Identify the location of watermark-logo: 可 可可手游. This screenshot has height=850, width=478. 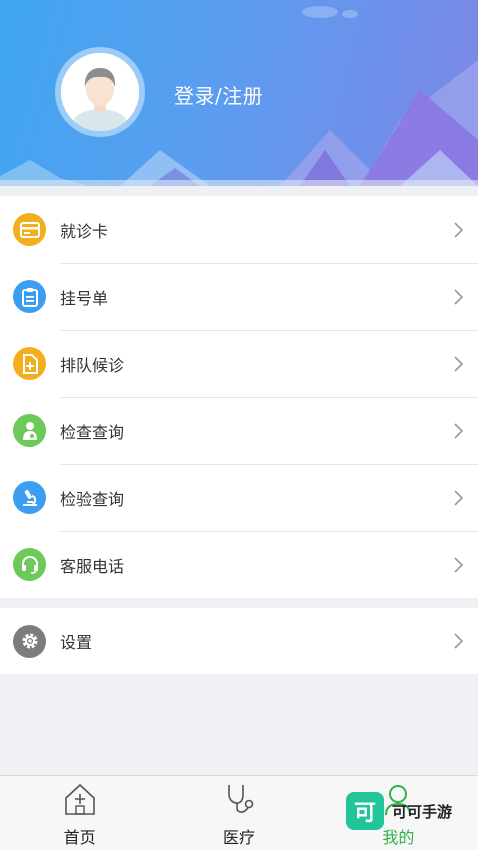
(399, 811).